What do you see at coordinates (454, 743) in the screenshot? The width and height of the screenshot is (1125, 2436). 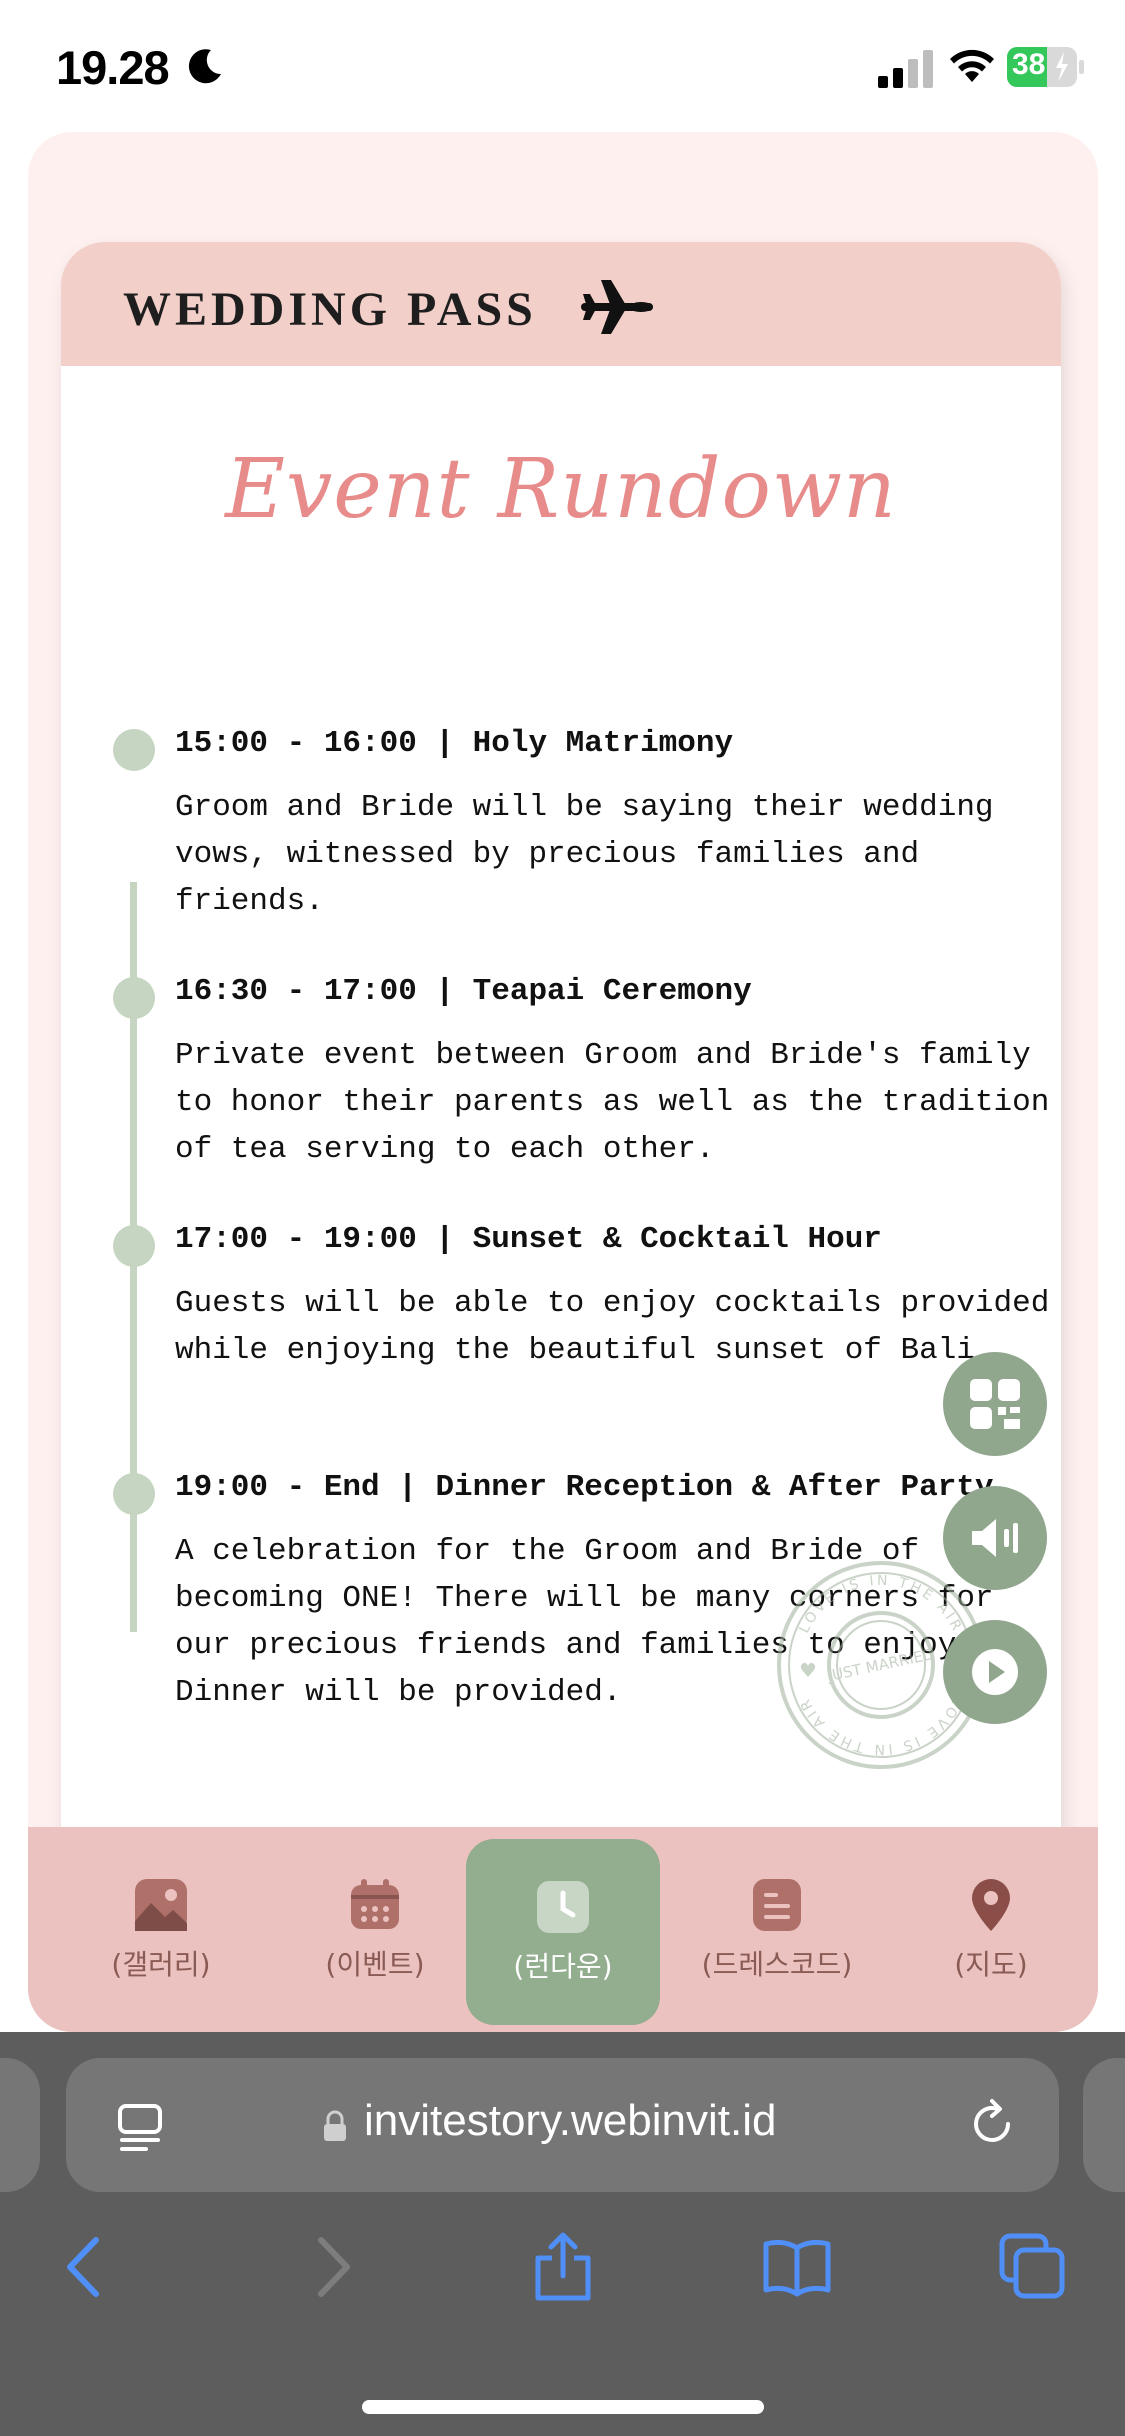 I see `event-heading: 15:00 - 16:00 | Holy Matrimony` at bounding box center [454, 743].